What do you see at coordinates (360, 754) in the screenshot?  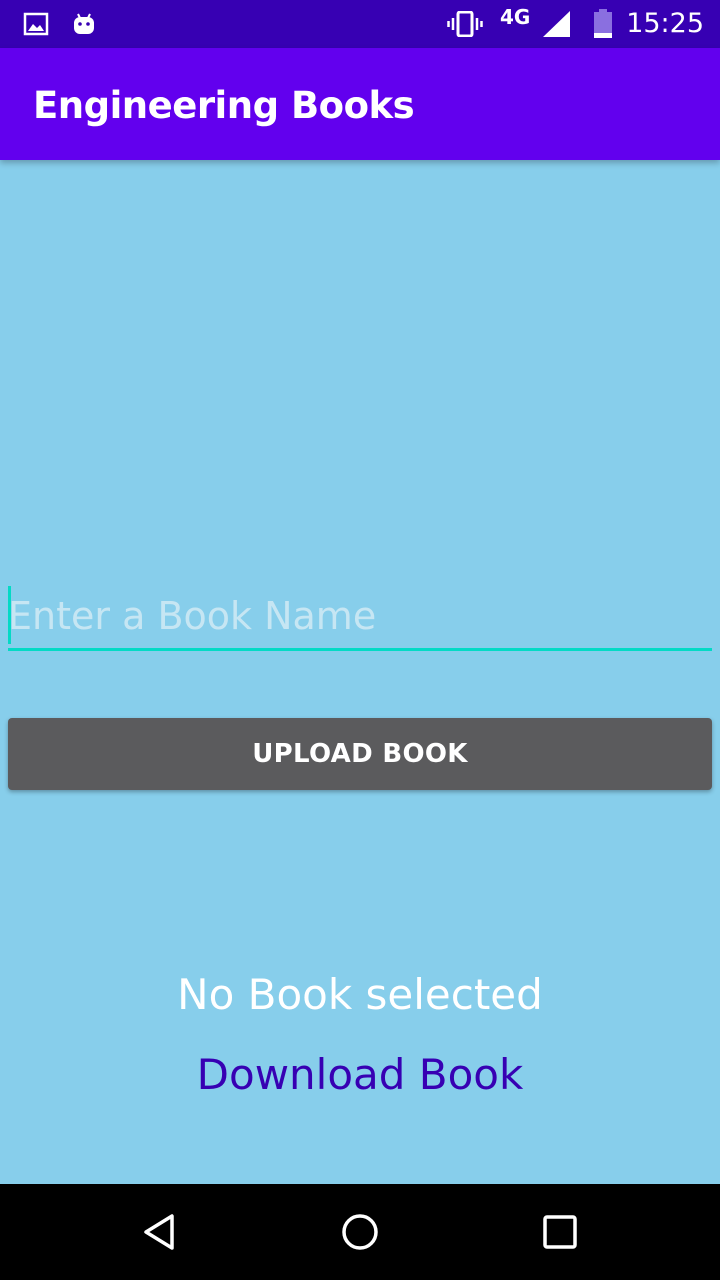 I see `upload-book-button: UPLOAD BOOK` at bounding box center [360, 754].